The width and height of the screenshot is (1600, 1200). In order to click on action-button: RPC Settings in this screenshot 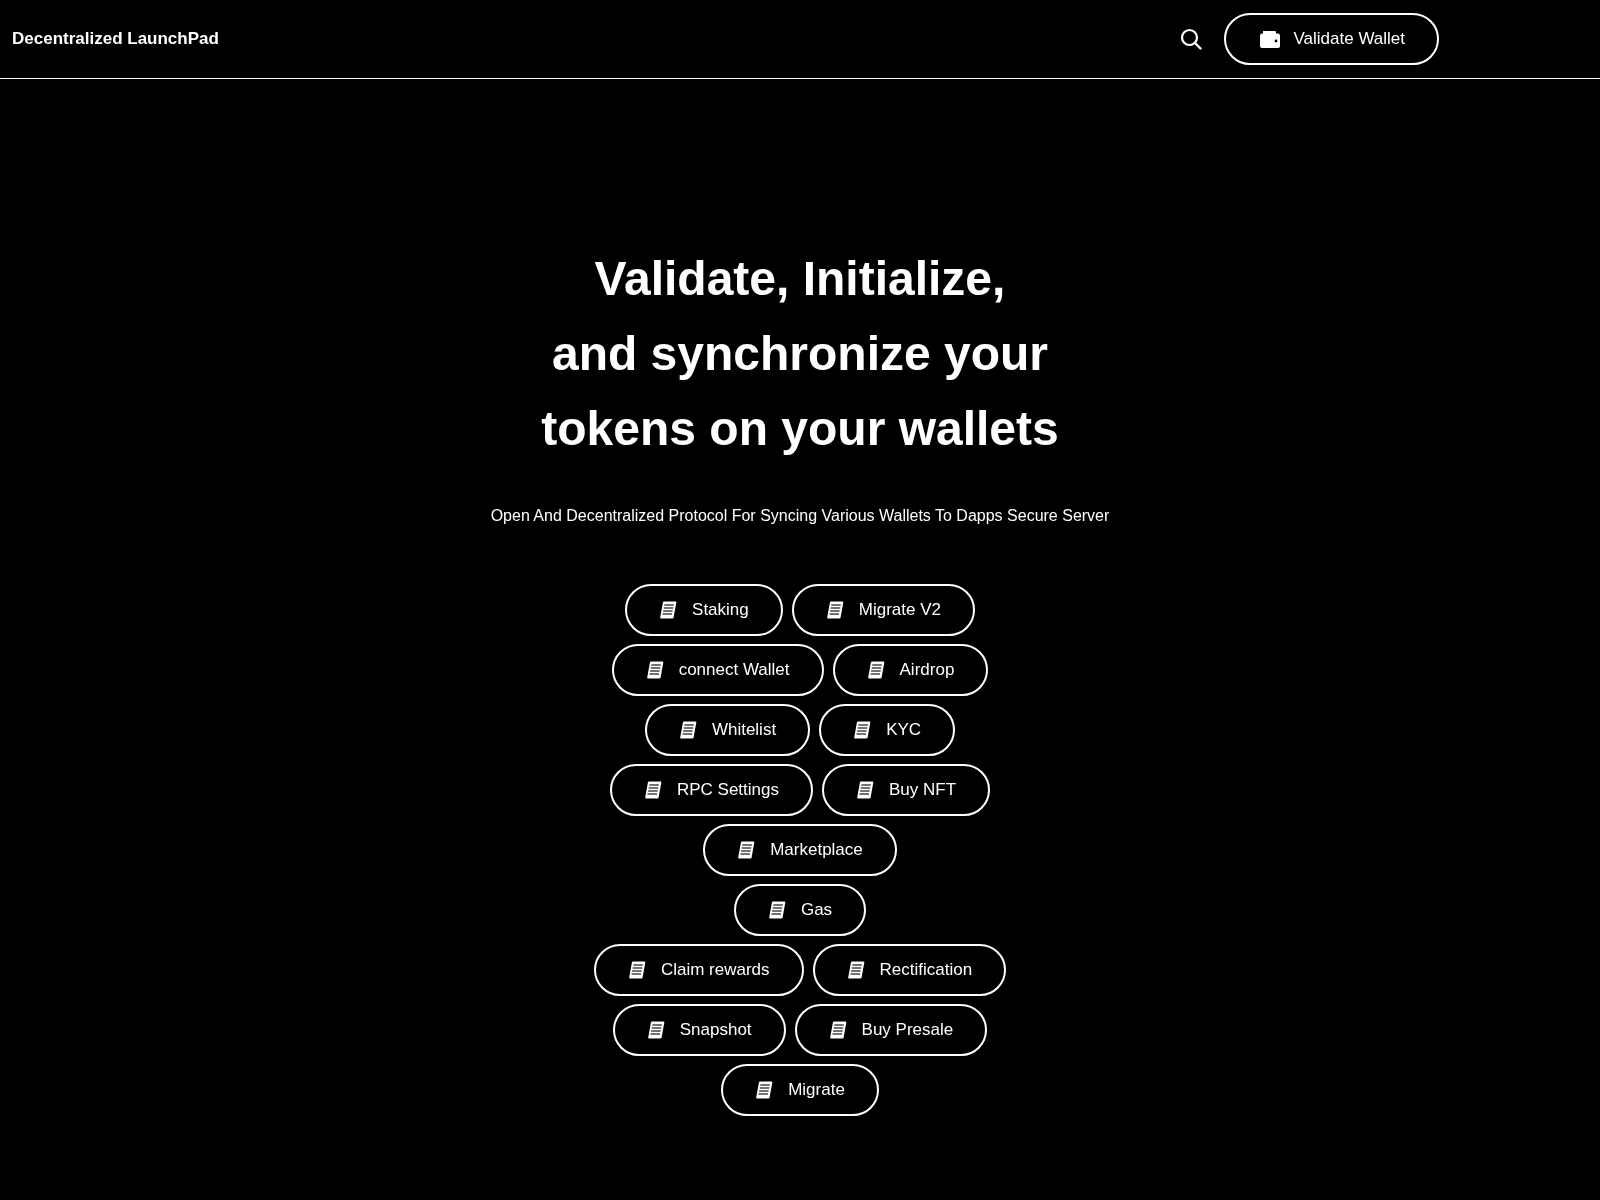, I will do `click(711, 790)`.